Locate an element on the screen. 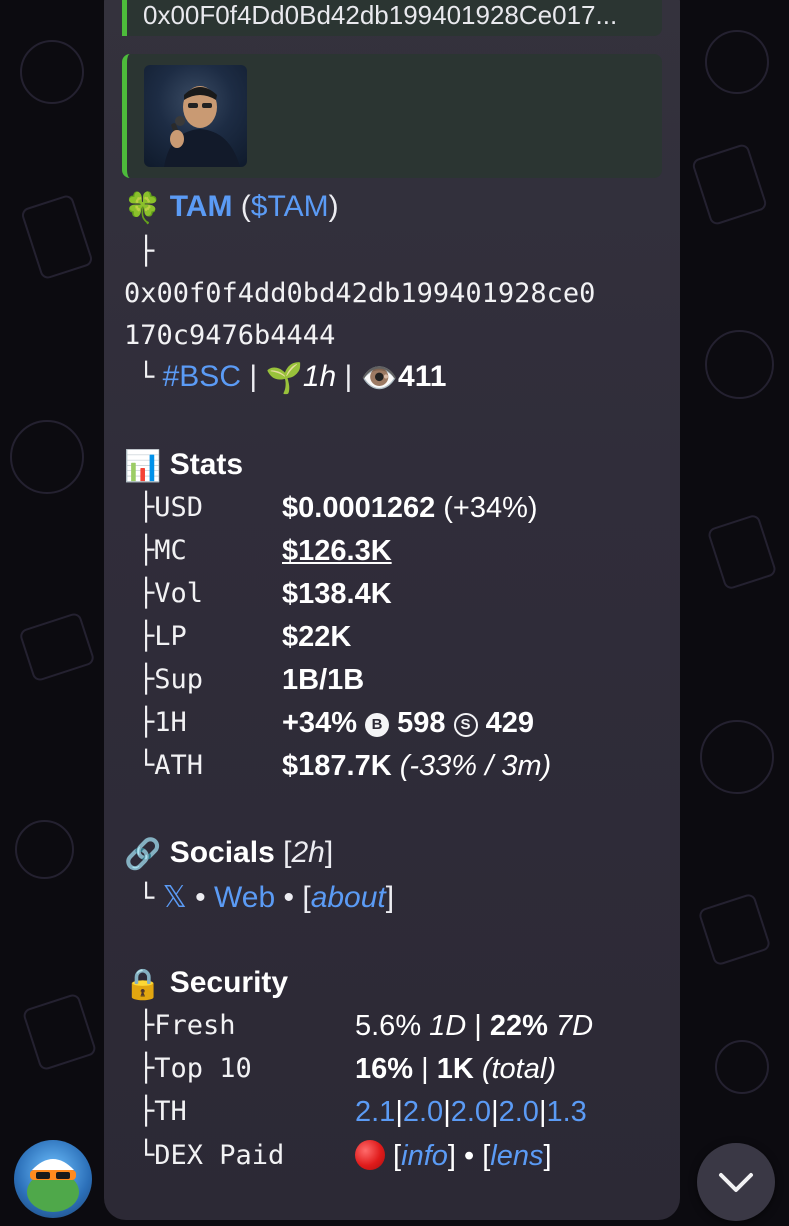 This screenshot has height=1226, width=789. clover-icon: 🍀 is located at coordinates (143, 208).